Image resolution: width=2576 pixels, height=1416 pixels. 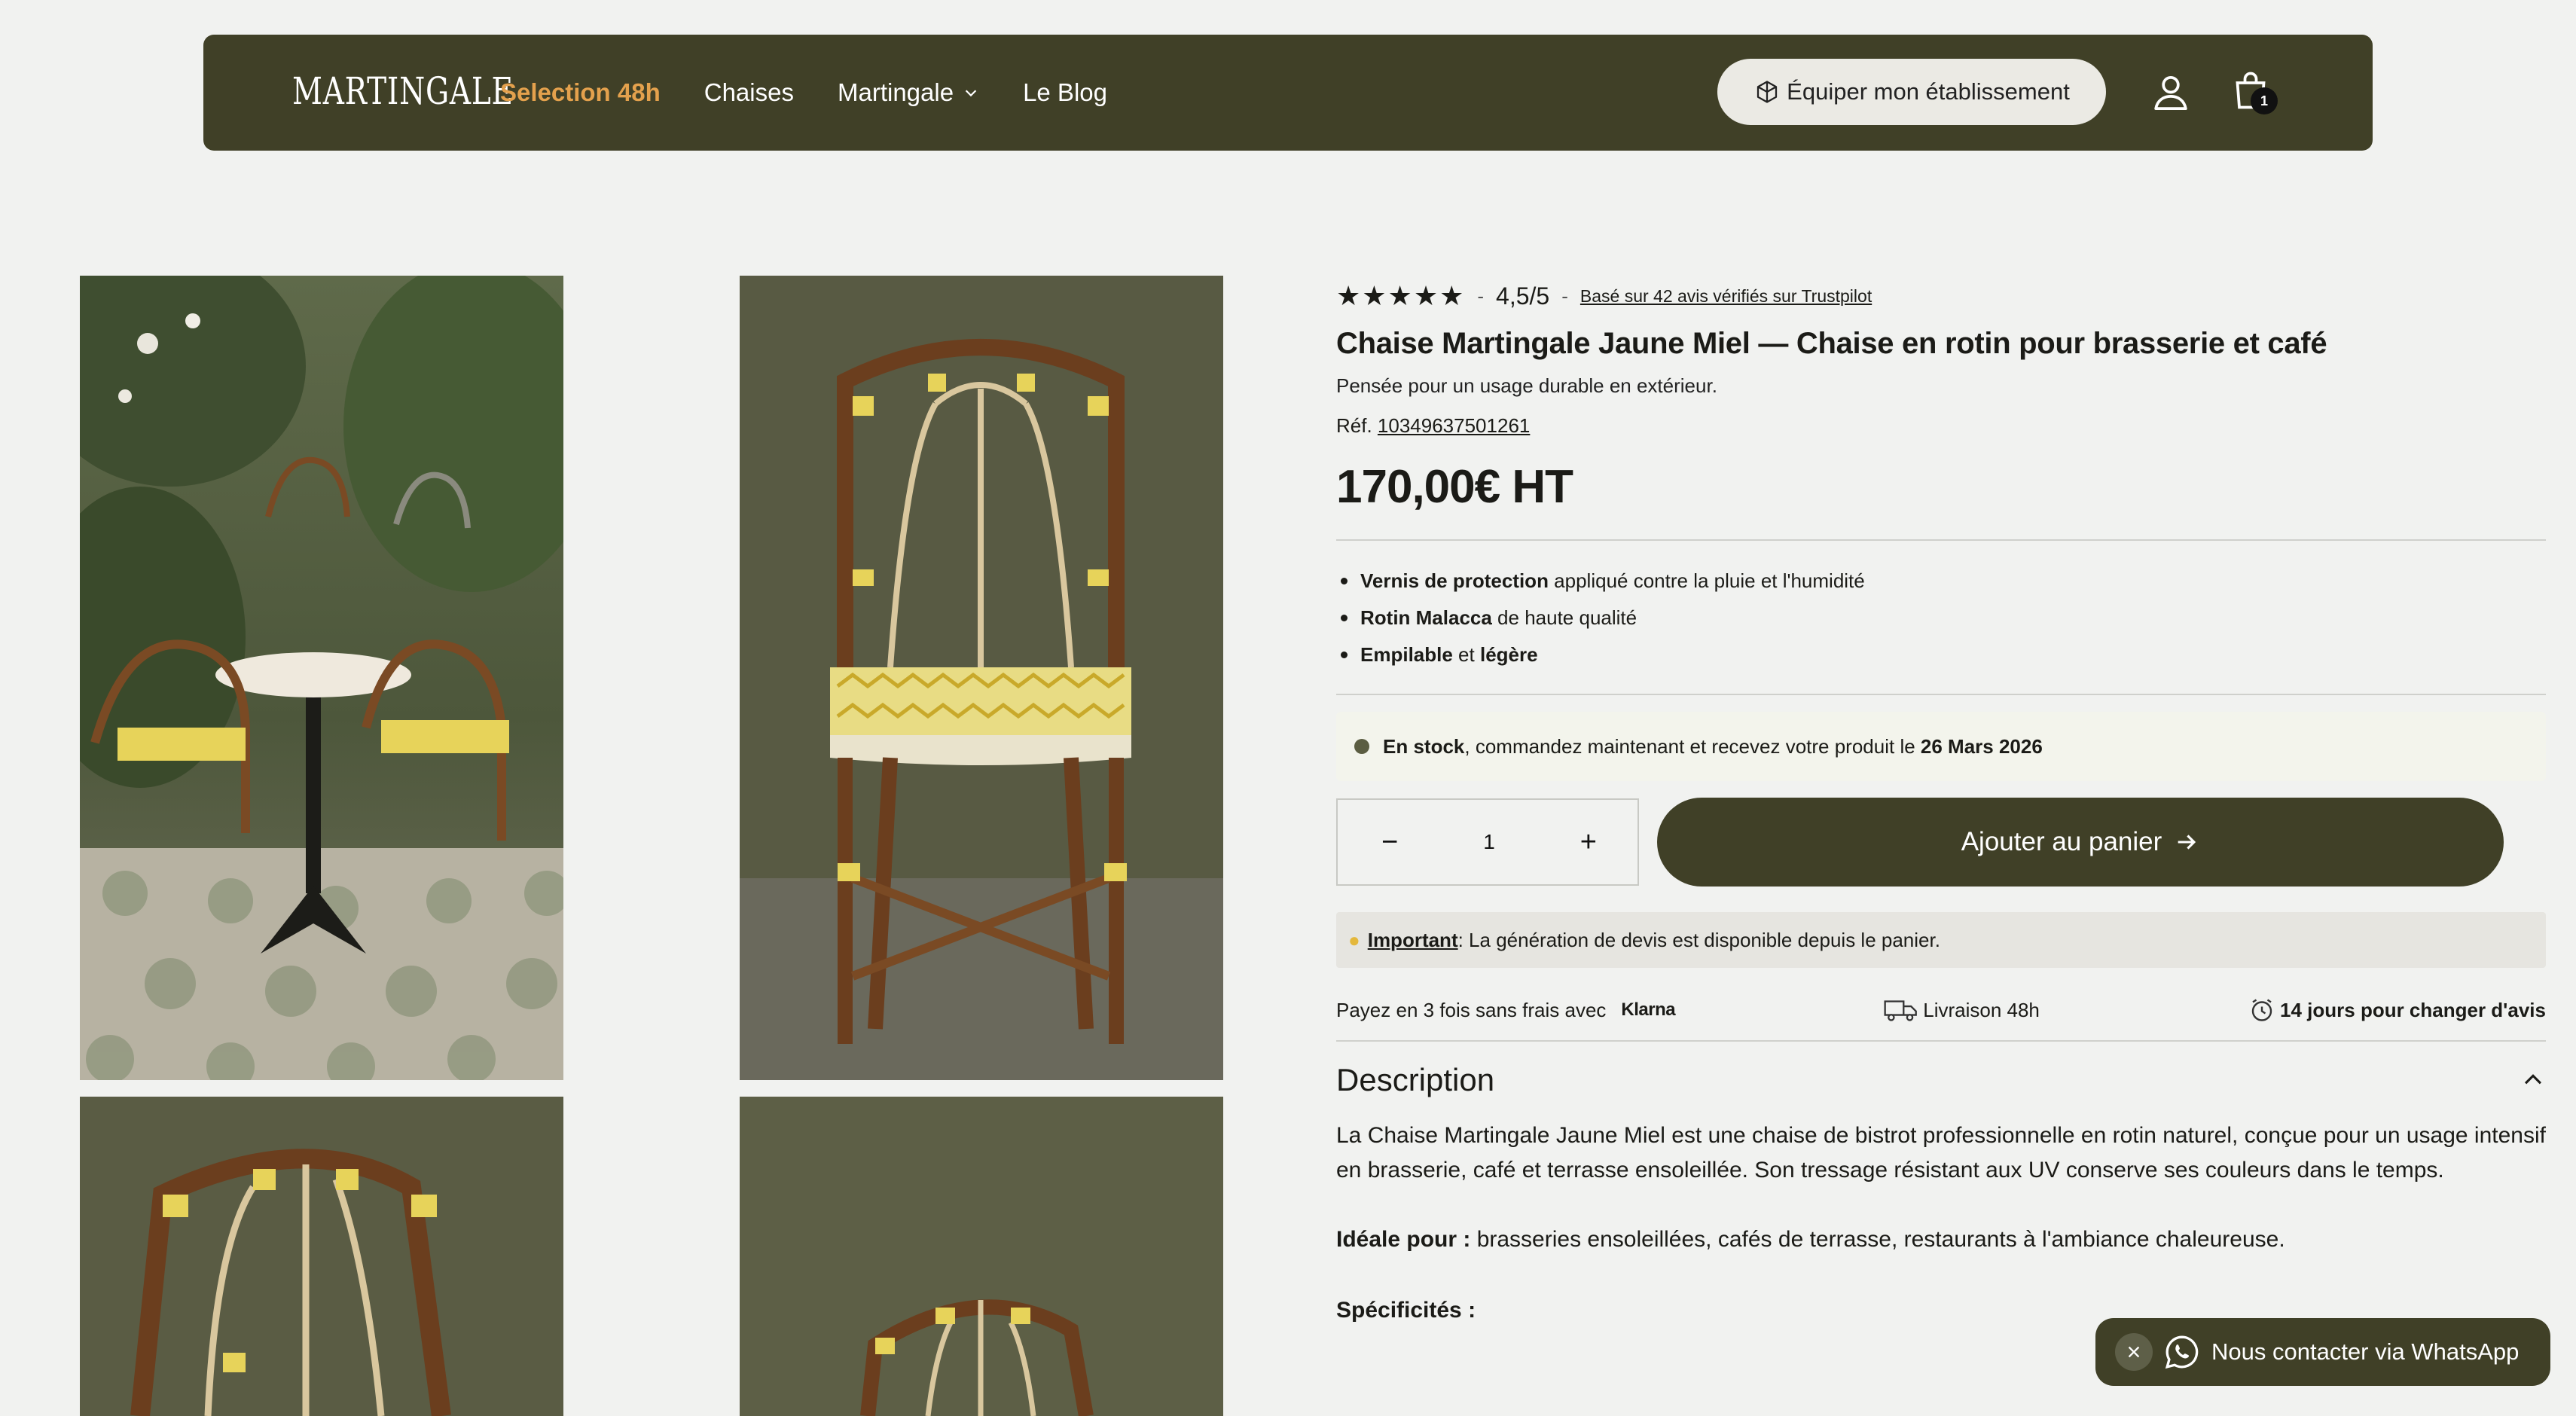 I want to click on returns-text: 14 jours pour changer d'avis, so click(x=2413, y=1010).